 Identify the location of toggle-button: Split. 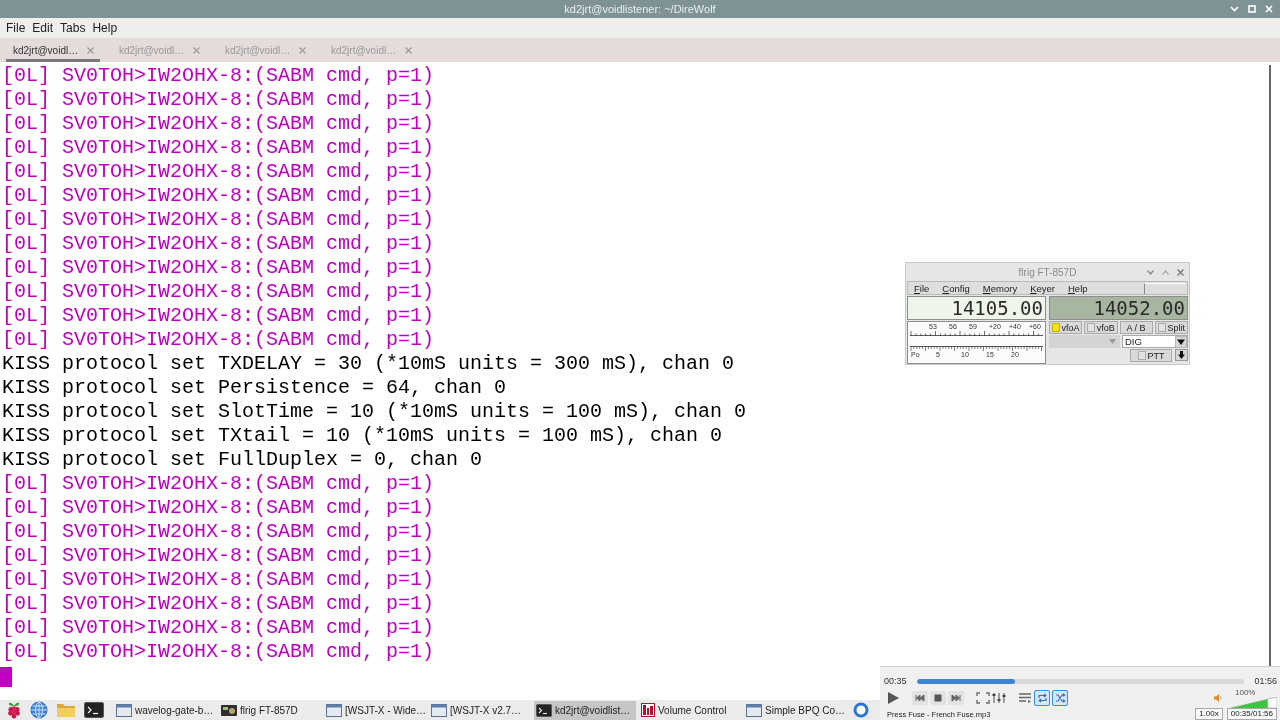
(1171, 327).